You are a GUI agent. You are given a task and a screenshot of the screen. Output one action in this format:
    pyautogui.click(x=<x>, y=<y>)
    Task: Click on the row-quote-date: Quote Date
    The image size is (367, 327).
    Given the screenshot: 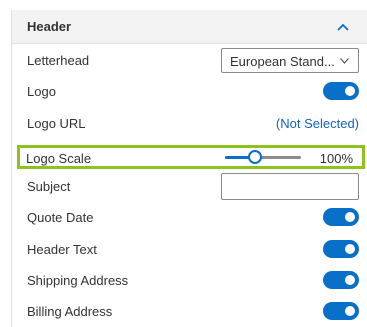 What is the action you would take?
    pyautogui.click(x=189, y=217)
    